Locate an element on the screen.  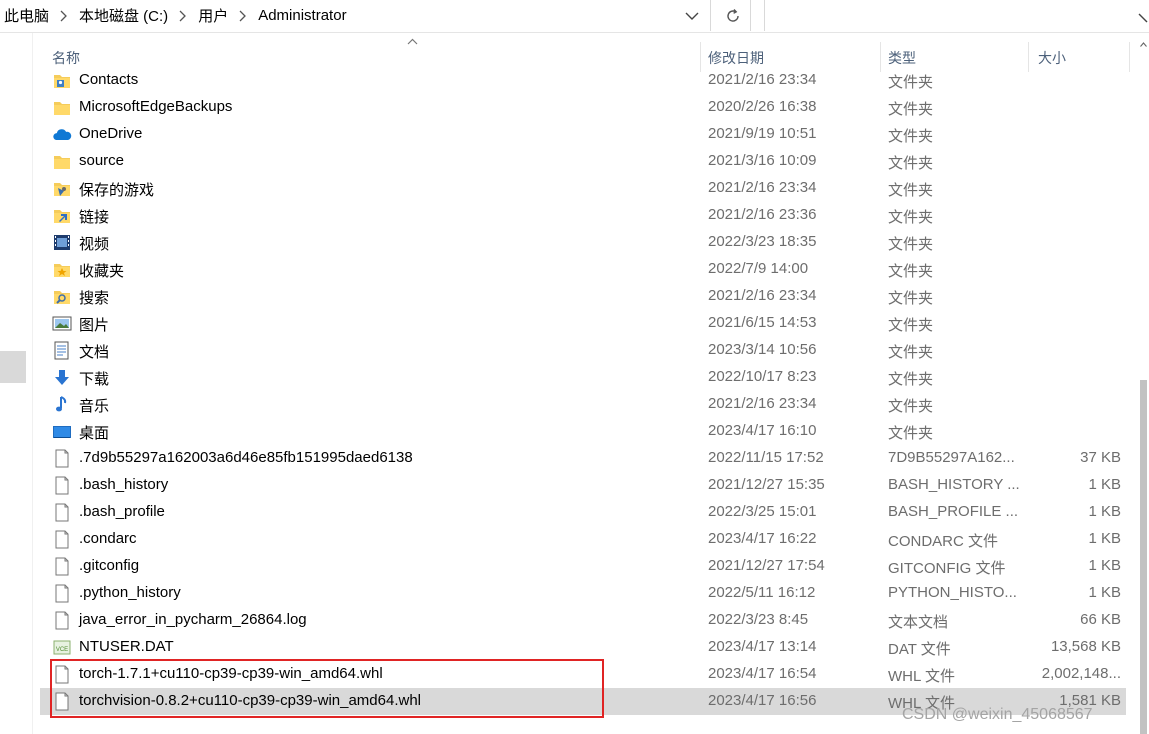
refresh-button is located at coordinates (733, 15).